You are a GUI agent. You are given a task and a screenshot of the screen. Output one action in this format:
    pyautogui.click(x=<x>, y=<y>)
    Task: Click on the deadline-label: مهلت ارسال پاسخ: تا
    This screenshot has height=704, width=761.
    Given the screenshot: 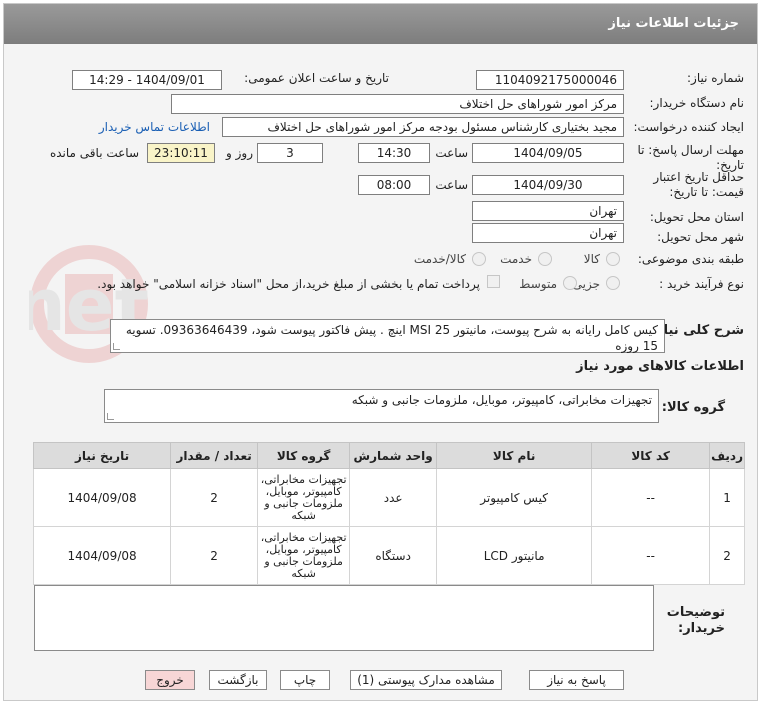 What is the action you would take?
    pyautogui.click(x=690, y=150)
    